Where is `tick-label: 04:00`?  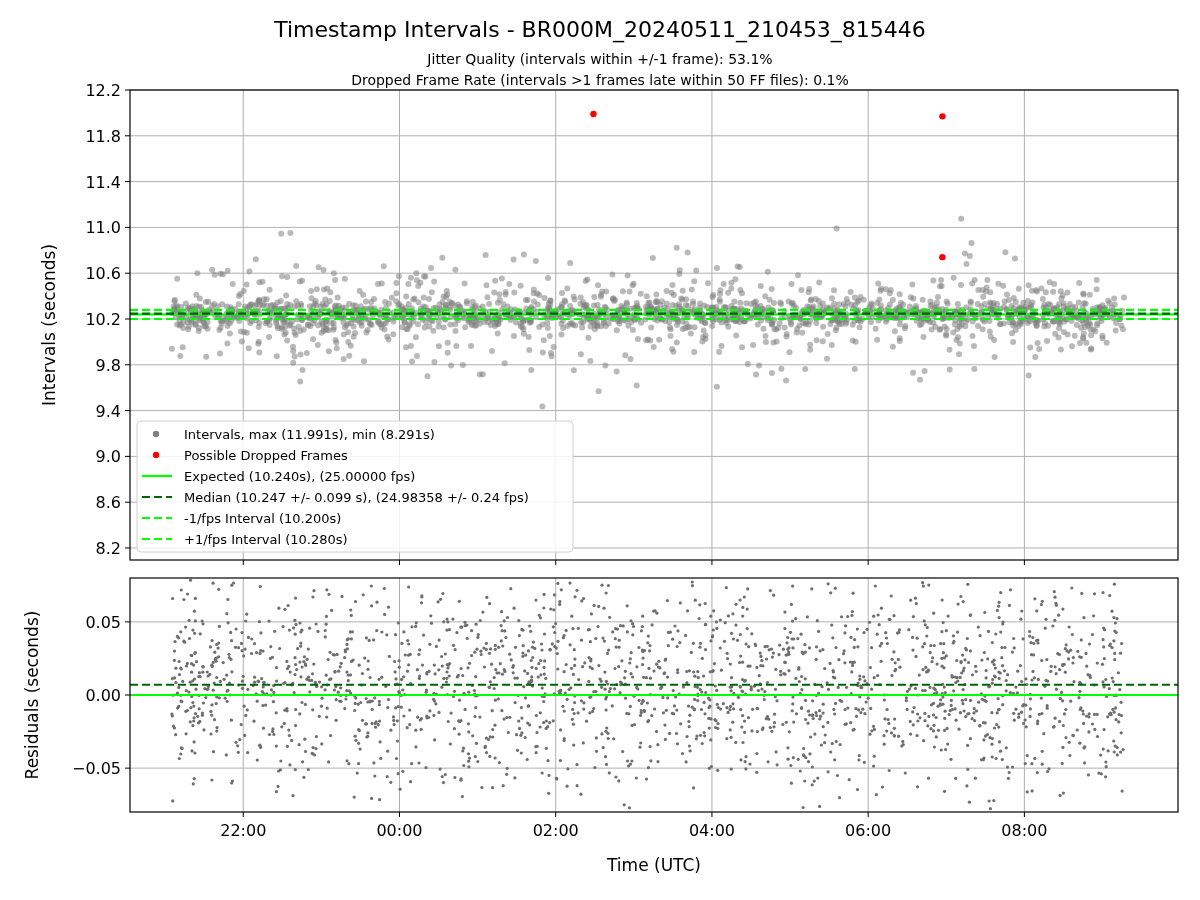 tick-label: 04:00 is located at coordinates (711, 830).